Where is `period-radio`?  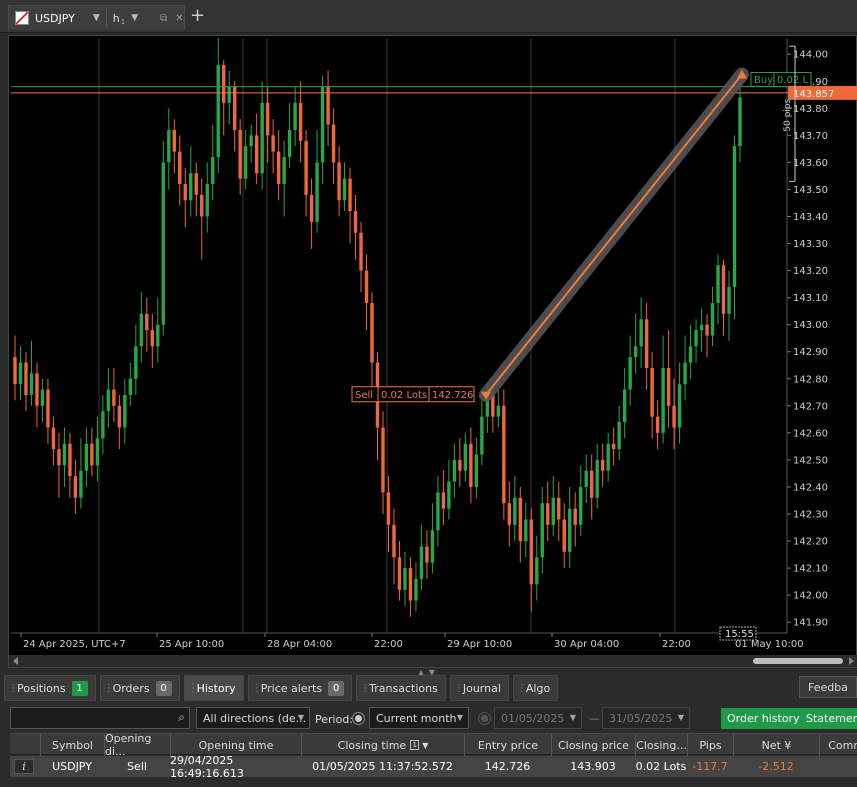 period-radio is located at coordinates (358, 718).